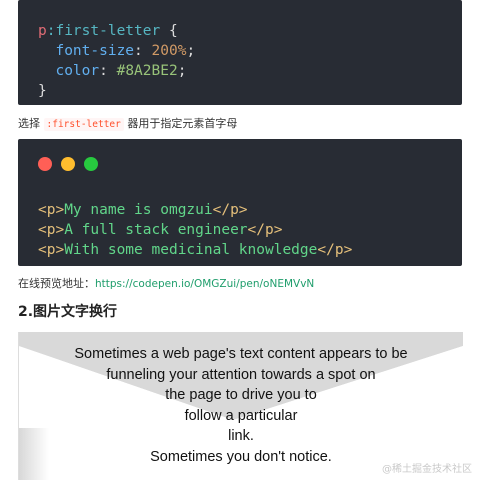 The image size is (480, 480). What do you see at coordinates (180, 123) in the screenshot?
I see `caption-suffix: 器用于指定元素首字母` at bounding box center [180, 123].